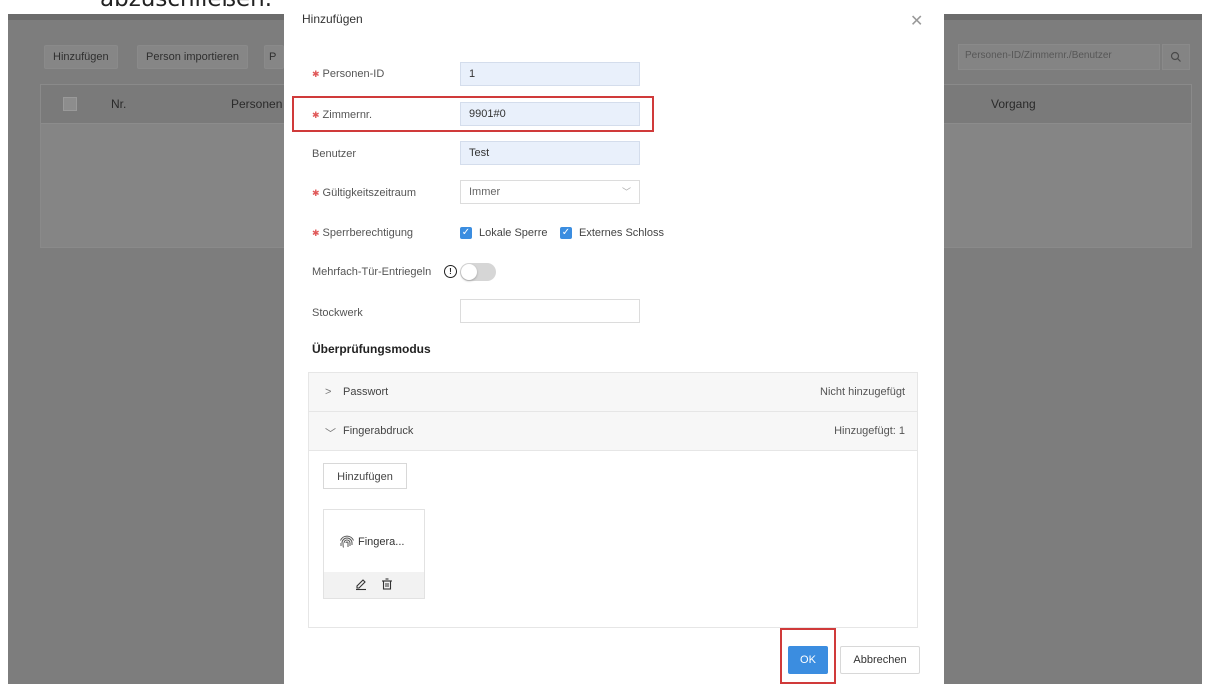 This screenshot has height=684, width=1210. I want to click on user-label: Benutzer, so click(334, 154).